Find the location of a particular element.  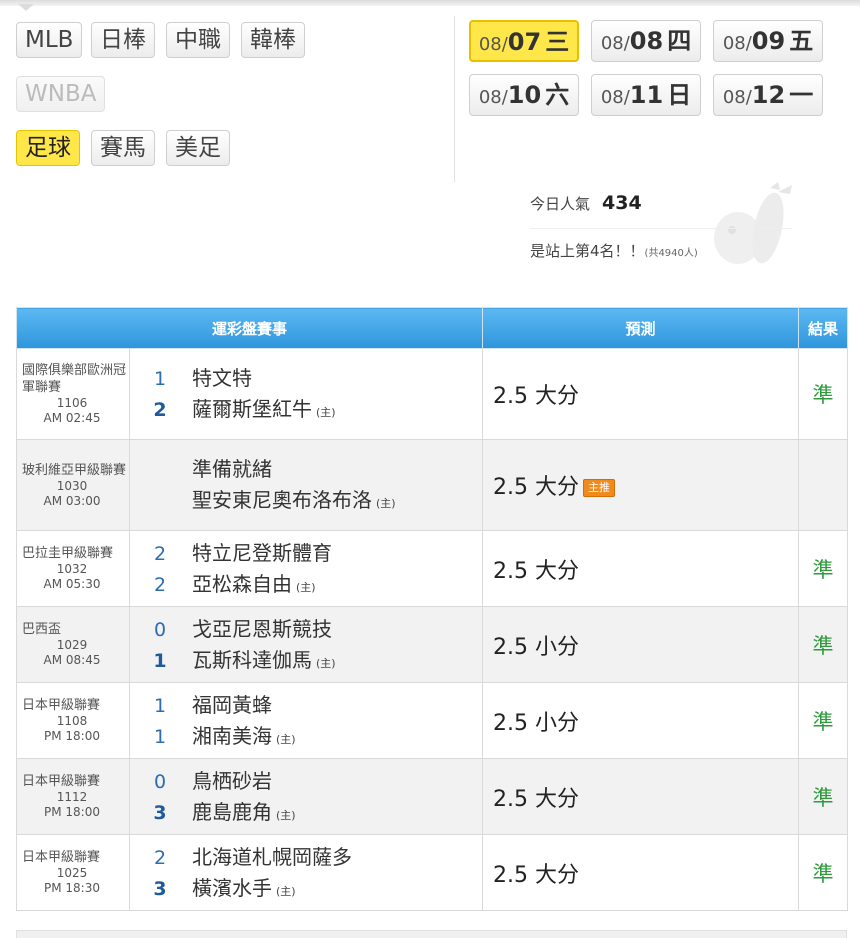

match-time: AM 03:00 is located at coordinates (72, 500).